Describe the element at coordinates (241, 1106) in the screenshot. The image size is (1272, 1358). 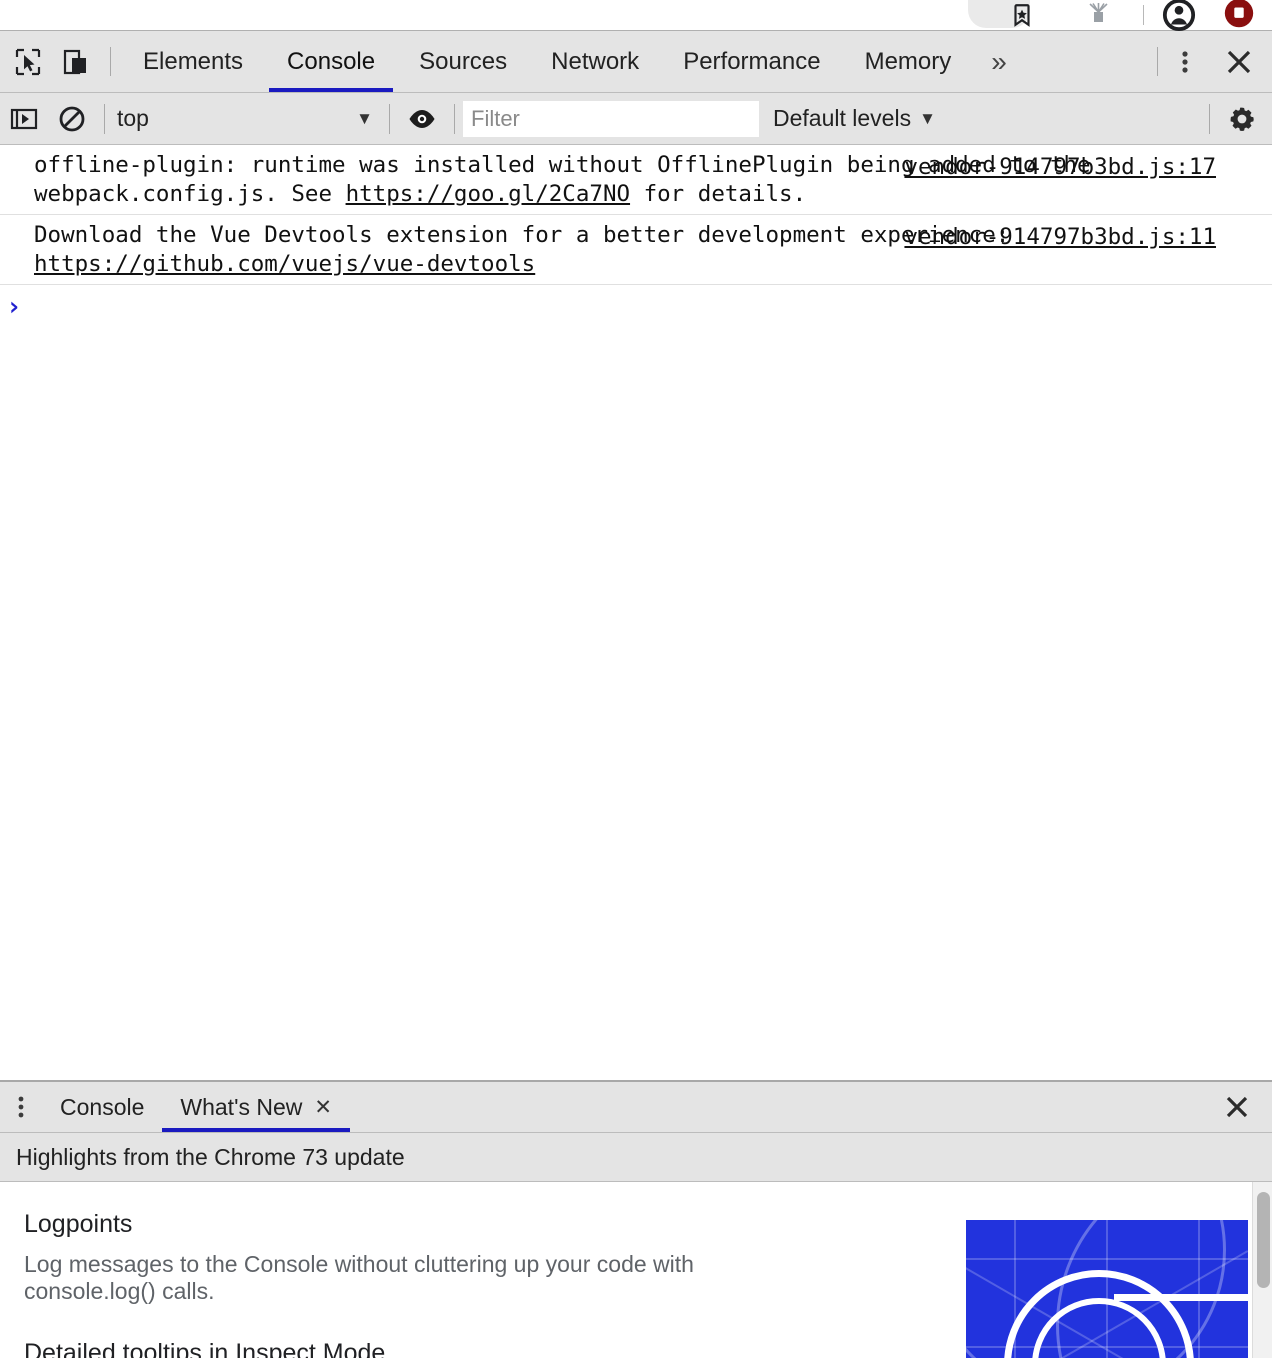
I see `drawer-tab-label: What's New` at that location.